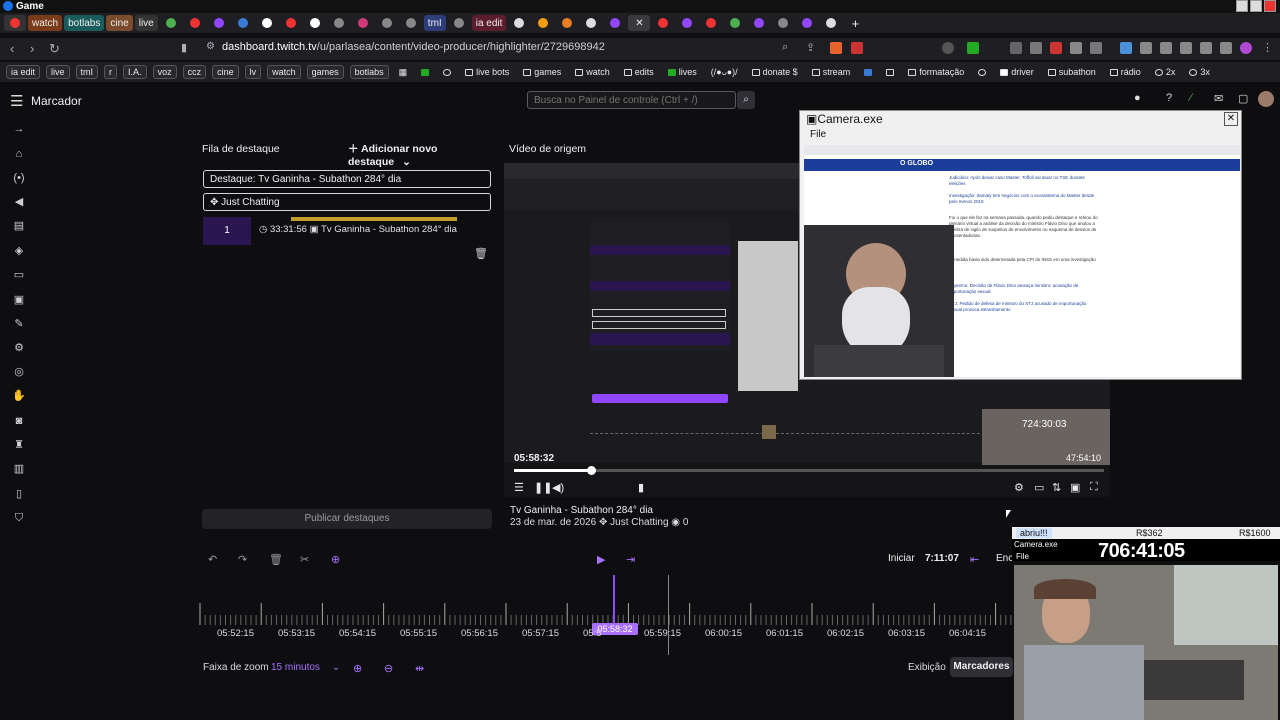 This screenshot has width=1280, height=720. Describe the element at coordinates (836, 48) in the screenshot. I see `brave-shield-icon` at that location.